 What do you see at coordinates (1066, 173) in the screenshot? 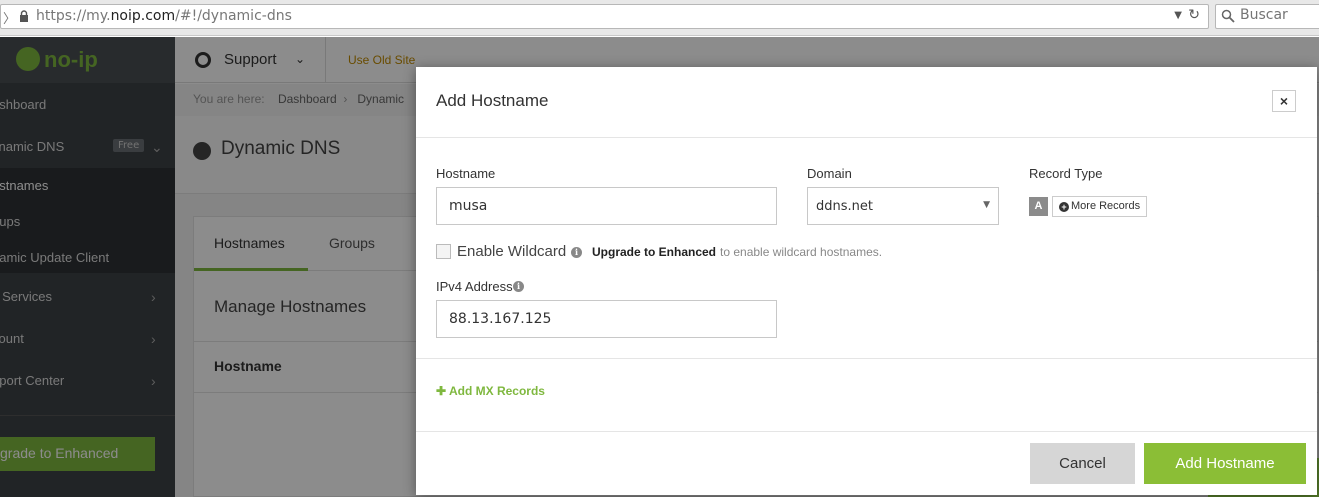
I see `record-type-label: Record Type` at bounding box center [1066, 173].